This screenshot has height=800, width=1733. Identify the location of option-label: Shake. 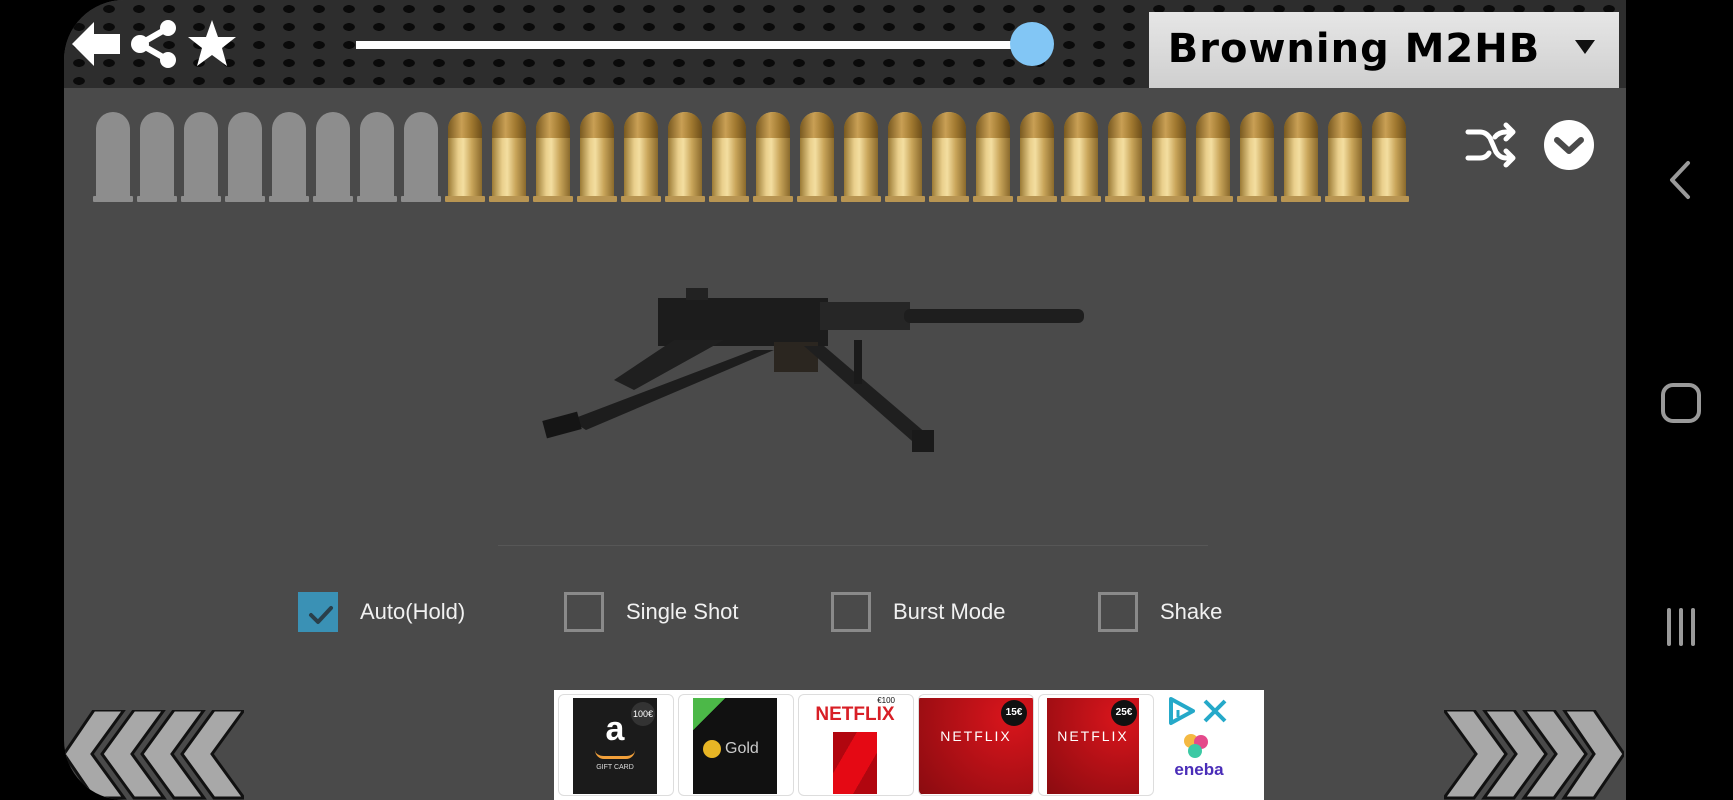
(1191, 611).